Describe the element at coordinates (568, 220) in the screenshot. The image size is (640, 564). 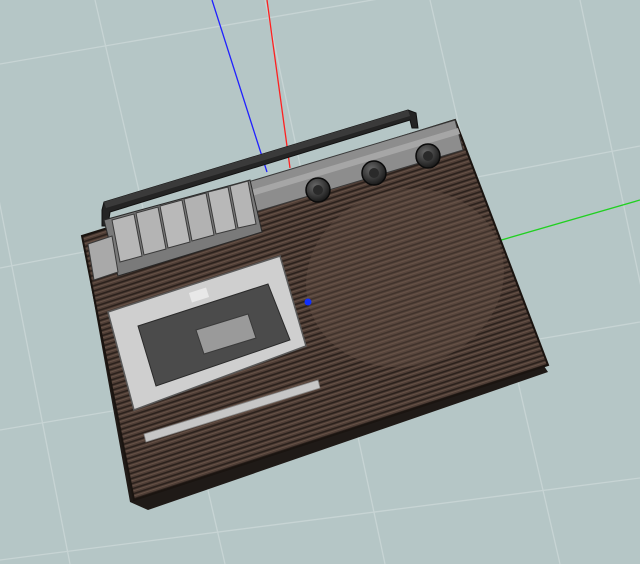
I see `y-axis-line` at that location.